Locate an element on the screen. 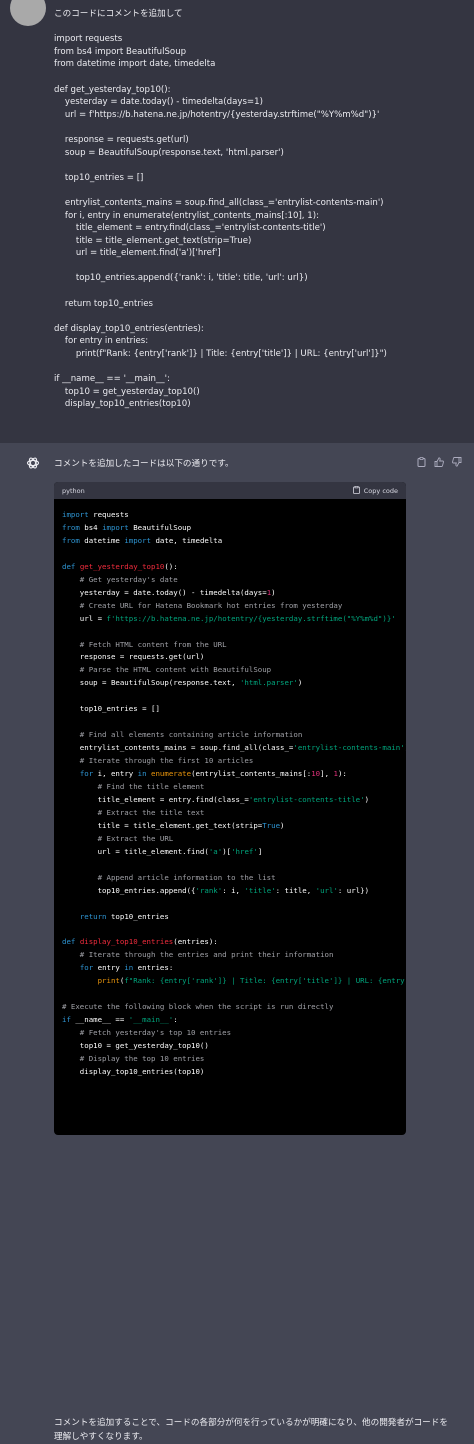 The width and height of the screenshot is (474, 1444). user-code-line: def display_top10_entries(entries): is located at coordinates (129, 328).